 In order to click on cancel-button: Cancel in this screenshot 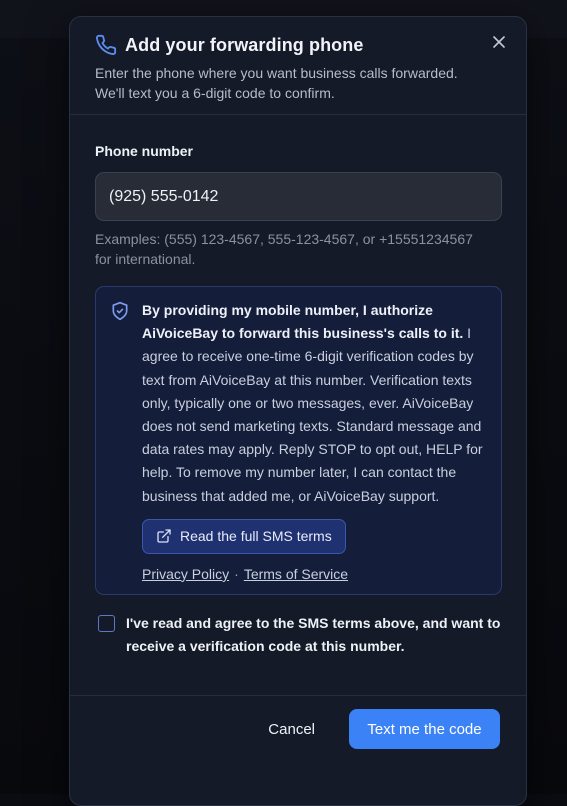, I will do `click(291, 729)`.